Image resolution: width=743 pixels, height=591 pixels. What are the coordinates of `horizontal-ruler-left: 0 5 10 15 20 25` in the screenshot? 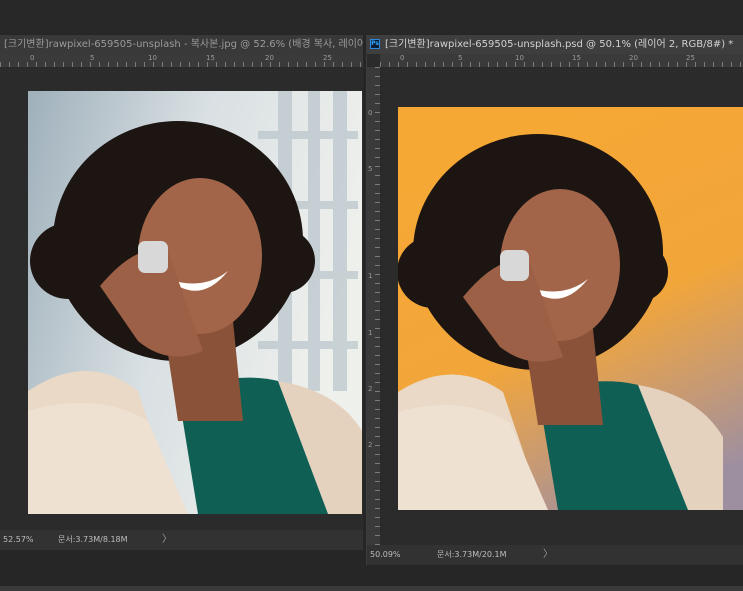 It's located at (181, 61).